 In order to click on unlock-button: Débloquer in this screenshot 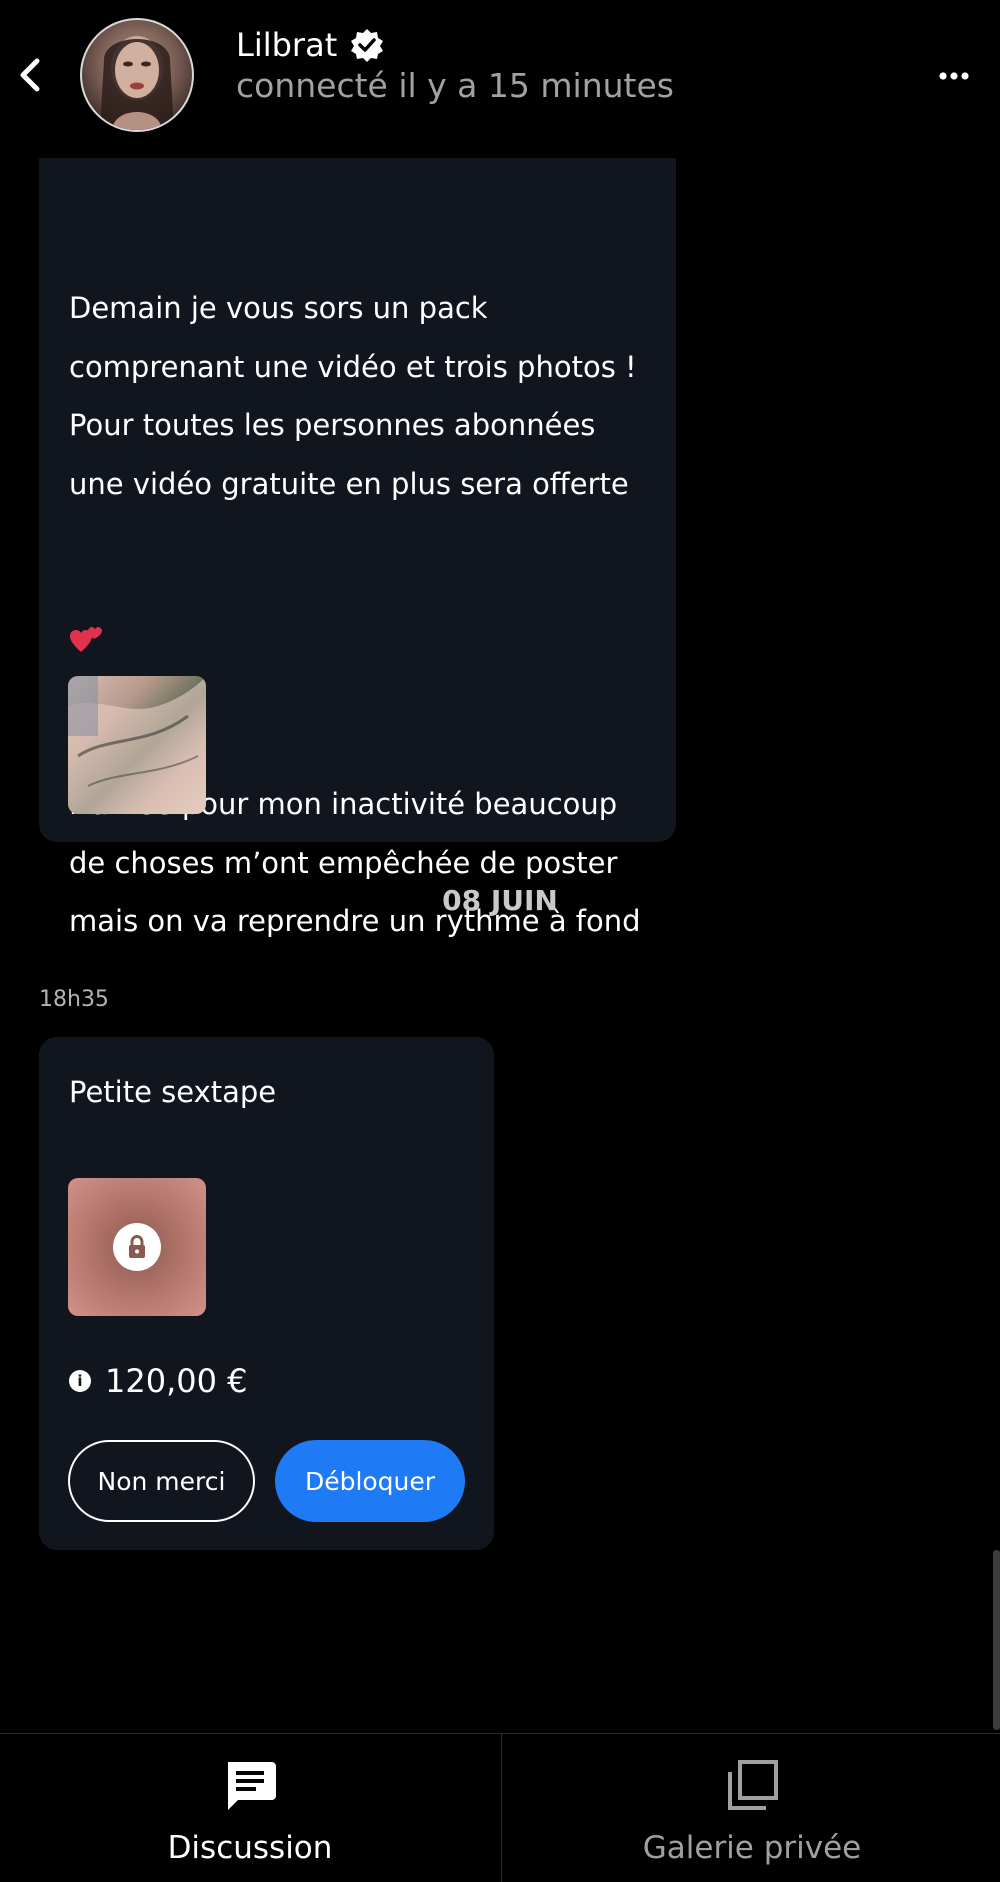, I will do `click(370, 1481)`.